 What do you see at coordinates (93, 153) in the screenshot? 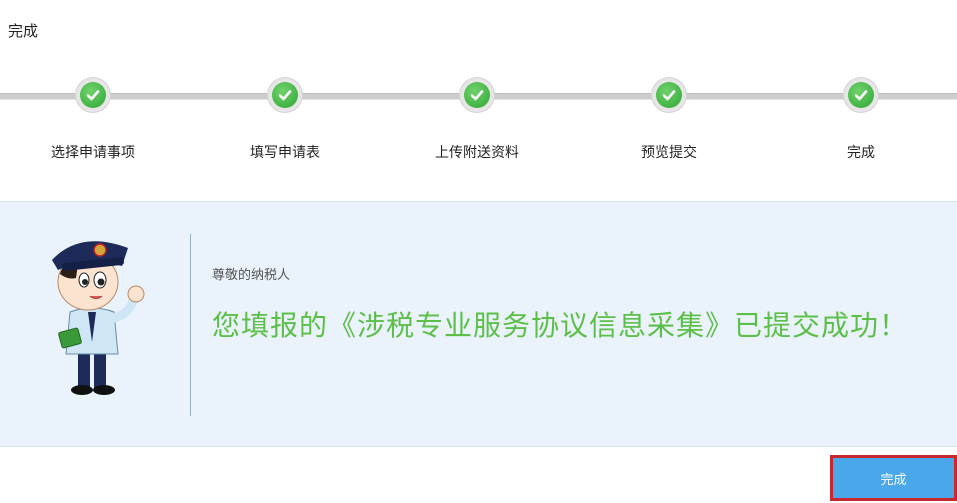
I see `step-label: 选择申请事项` at bounding box center [93, 153].